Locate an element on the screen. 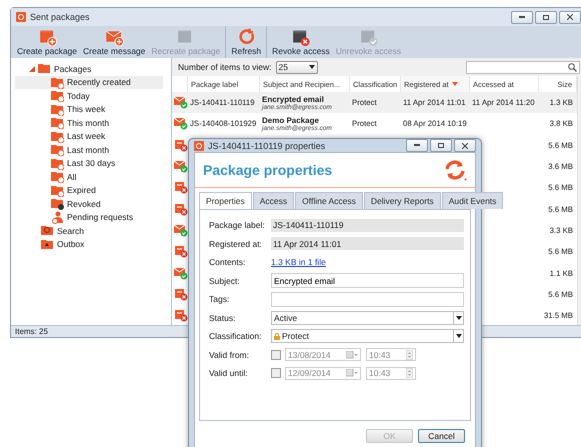 This screenshot has height=447, width=581. tree-item: Packages is located at coordinates (89, 69).